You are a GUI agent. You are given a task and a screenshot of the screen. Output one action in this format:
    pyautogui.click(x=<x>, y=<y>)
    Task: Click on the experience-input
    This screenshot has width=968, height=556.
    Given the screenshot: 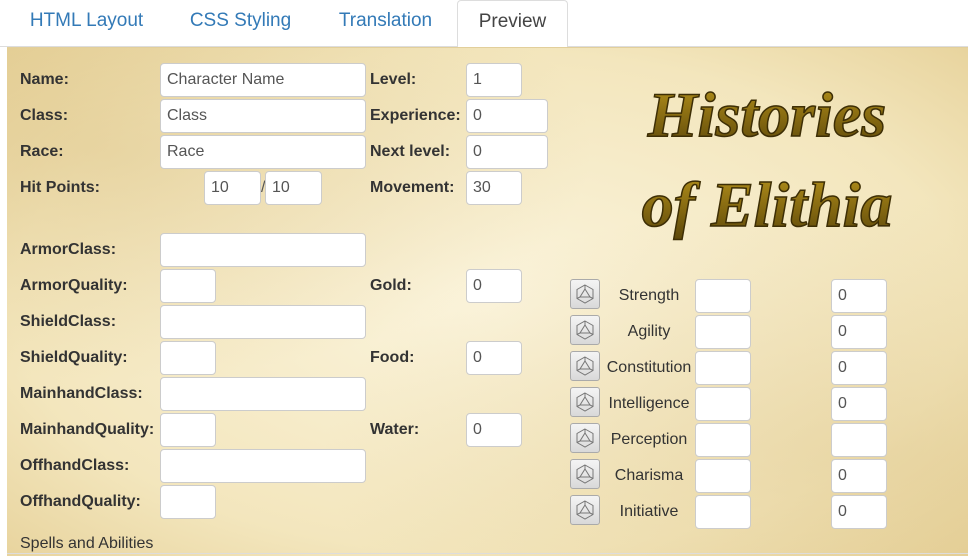 What is the action you would take?
    pyautogui.click(x=507, y=116)
    